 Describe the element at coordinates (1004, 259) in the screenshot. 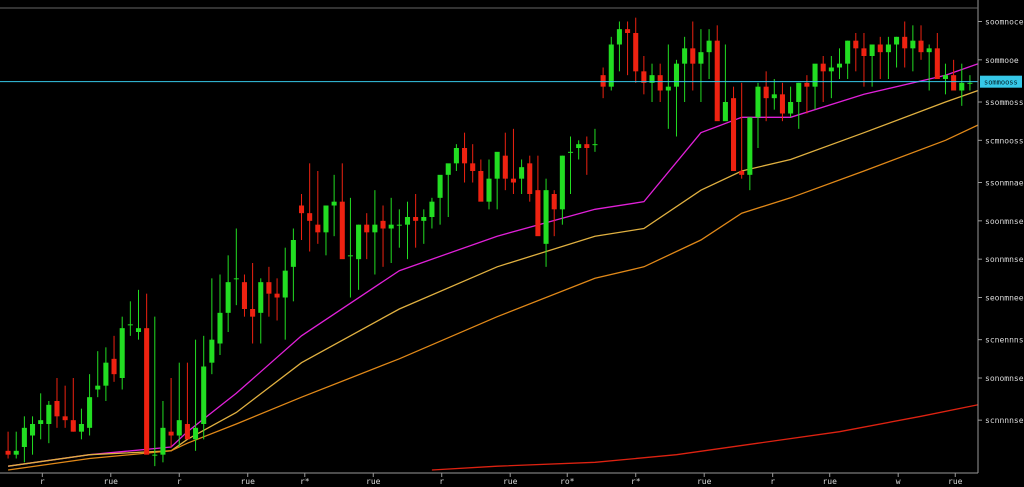

I see `y-tick-label: sonnmnse` at that location.